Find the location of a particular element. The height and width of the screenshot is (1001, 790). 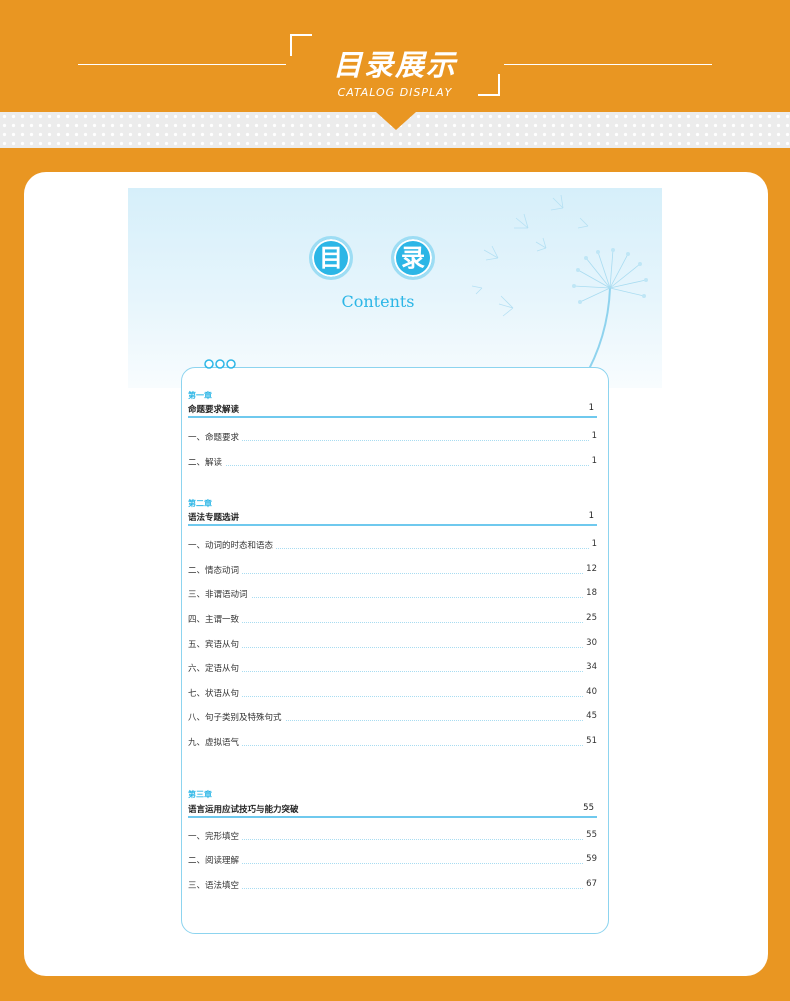

toc-entry: 一、命题要求 1 is located at coordinates (392, 438).